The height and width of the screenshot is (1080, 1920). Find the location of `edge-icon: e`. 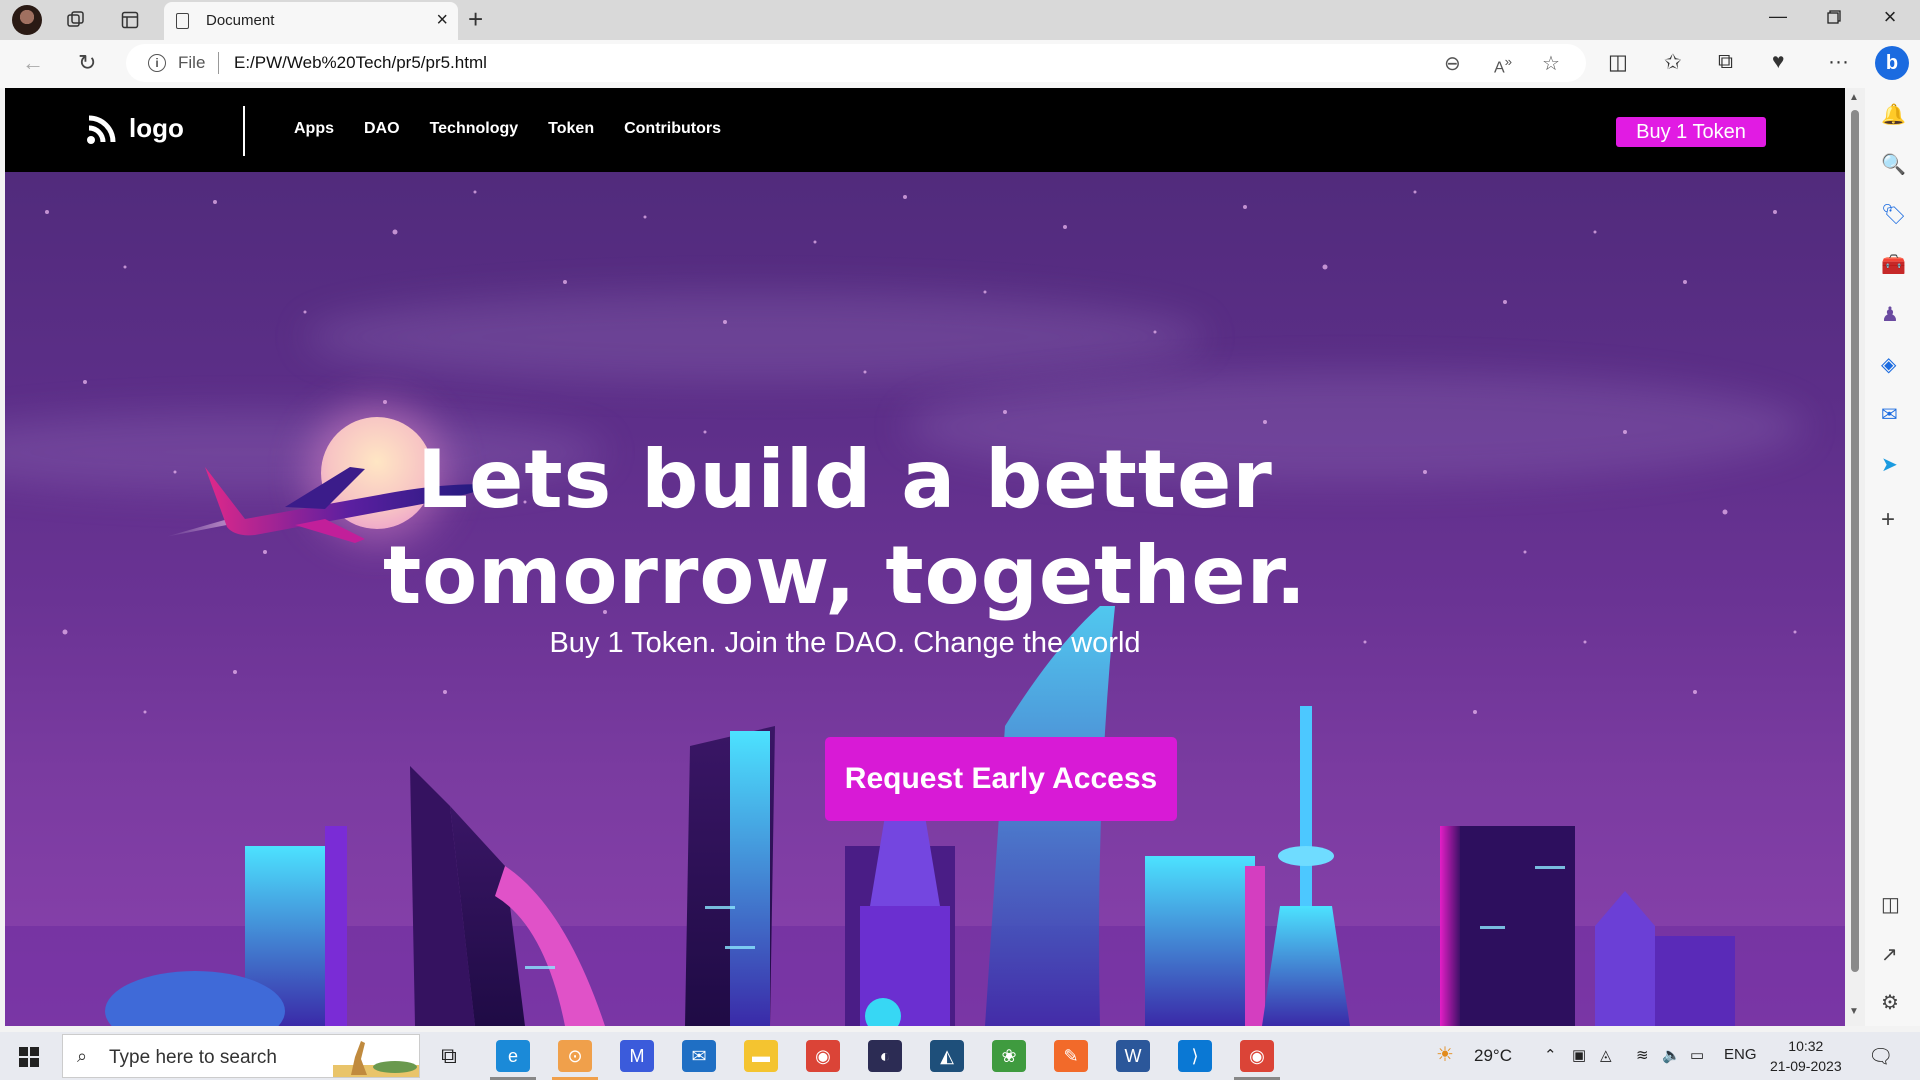

edge-icon: e is located at coordinates (513, 1056).